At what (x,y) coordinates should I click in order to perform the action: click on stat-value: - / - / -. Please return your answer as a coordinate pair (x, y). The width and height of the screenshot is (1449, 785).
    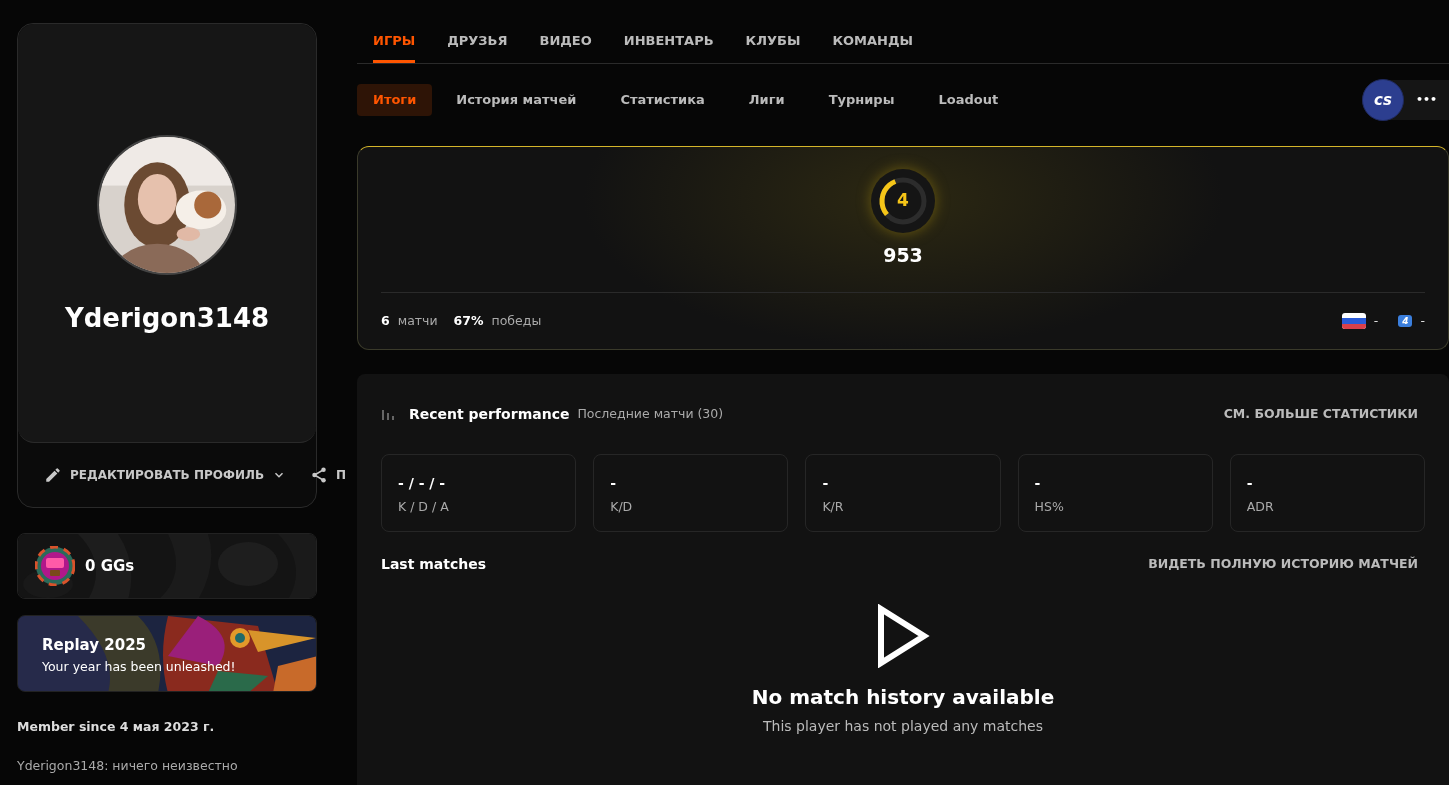
    Looking at the image, I should click on (422, 483).